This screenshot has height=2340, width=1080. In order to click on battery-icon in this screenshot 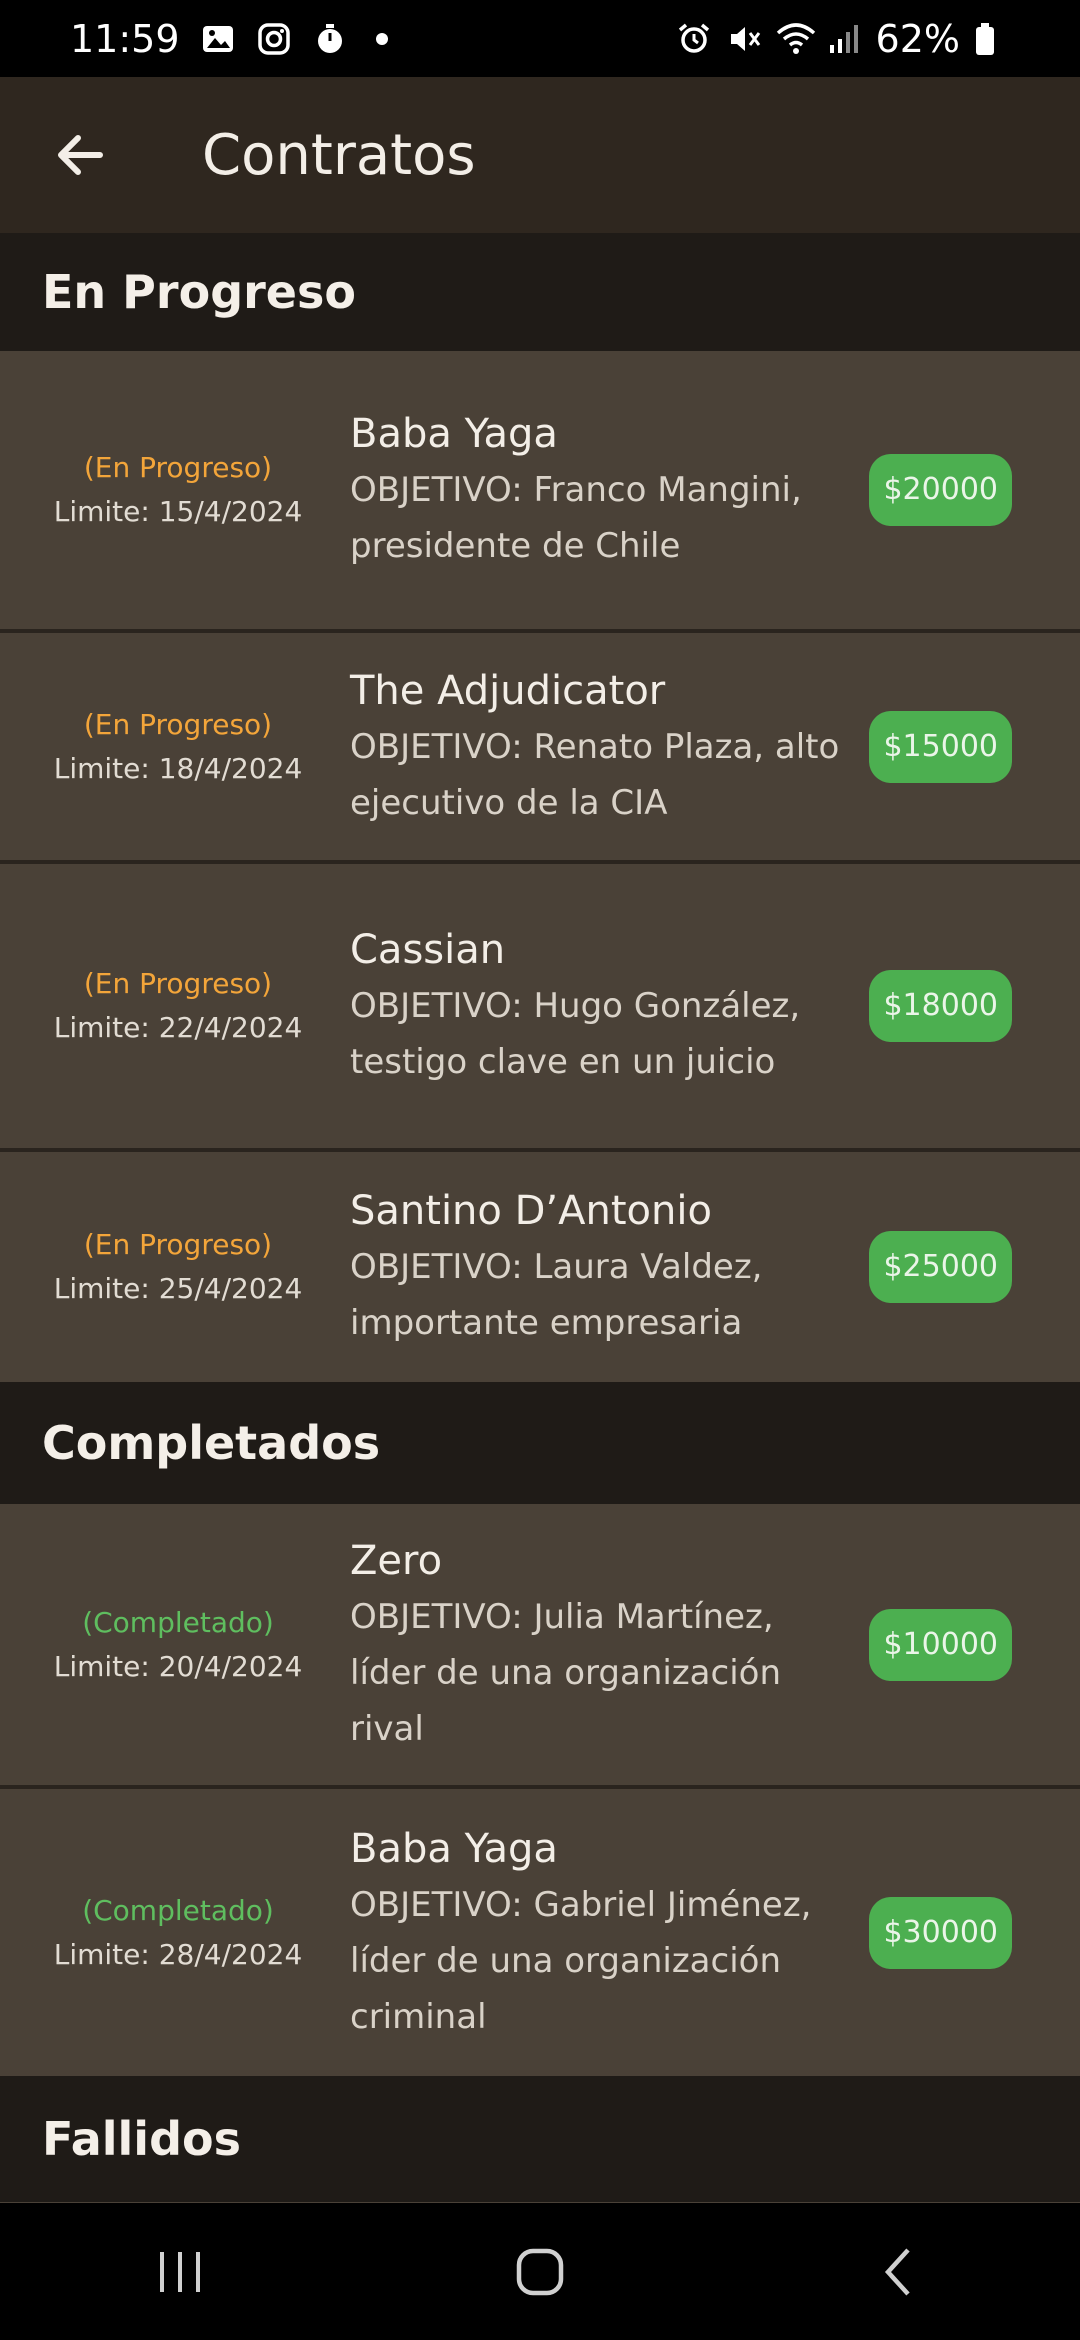, I will do `click(992, 39)`.